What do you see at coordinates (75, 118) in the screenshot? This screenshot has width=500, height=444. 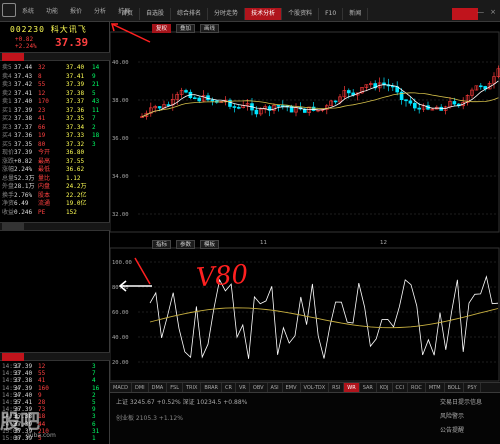 I see `quote-cell-d: 37.35` at bounding box center [75, 118].